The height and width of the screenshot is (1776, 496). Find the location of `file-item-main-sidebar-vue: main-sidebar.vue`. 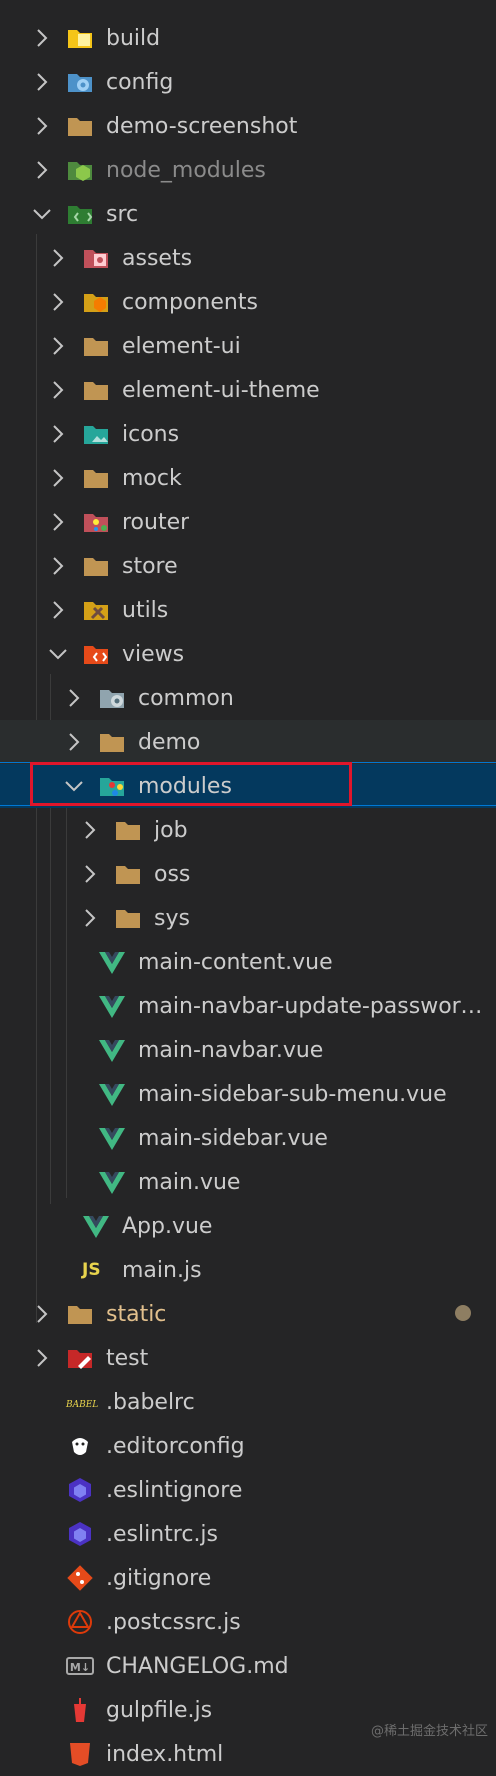

file-item-main-sidebar-vue: main-sidebar.vue is located at coordinates (248, 1138).